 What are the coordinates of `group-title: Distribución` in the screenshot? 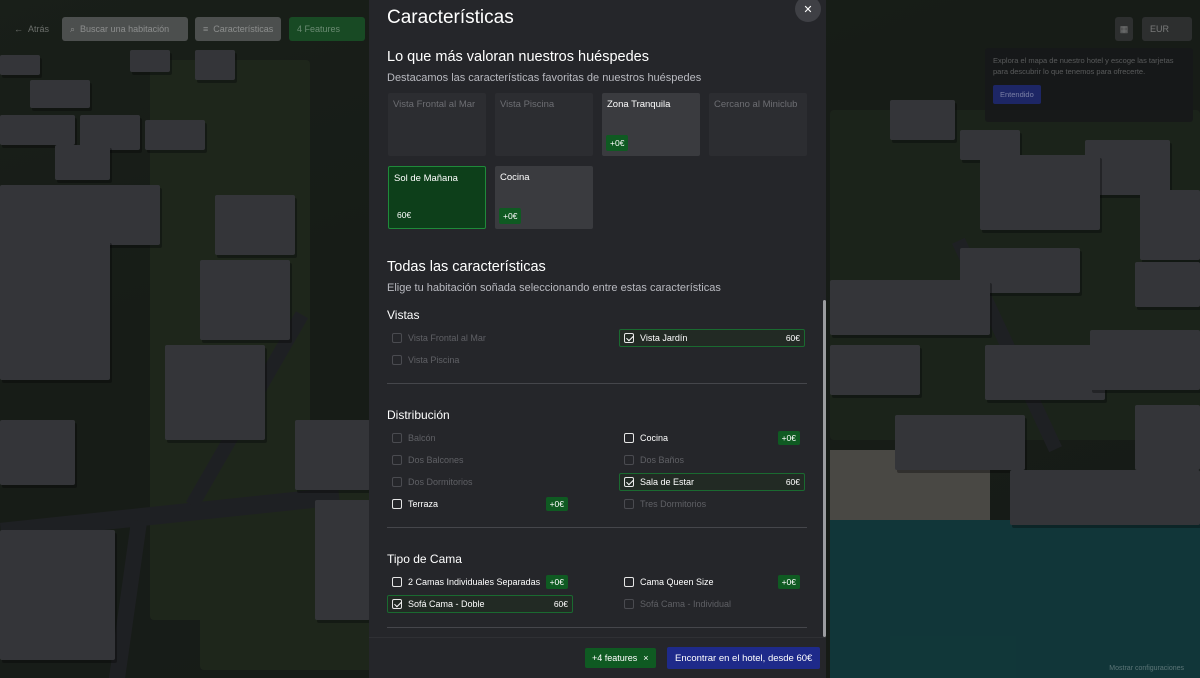 It's located at (418, 415).